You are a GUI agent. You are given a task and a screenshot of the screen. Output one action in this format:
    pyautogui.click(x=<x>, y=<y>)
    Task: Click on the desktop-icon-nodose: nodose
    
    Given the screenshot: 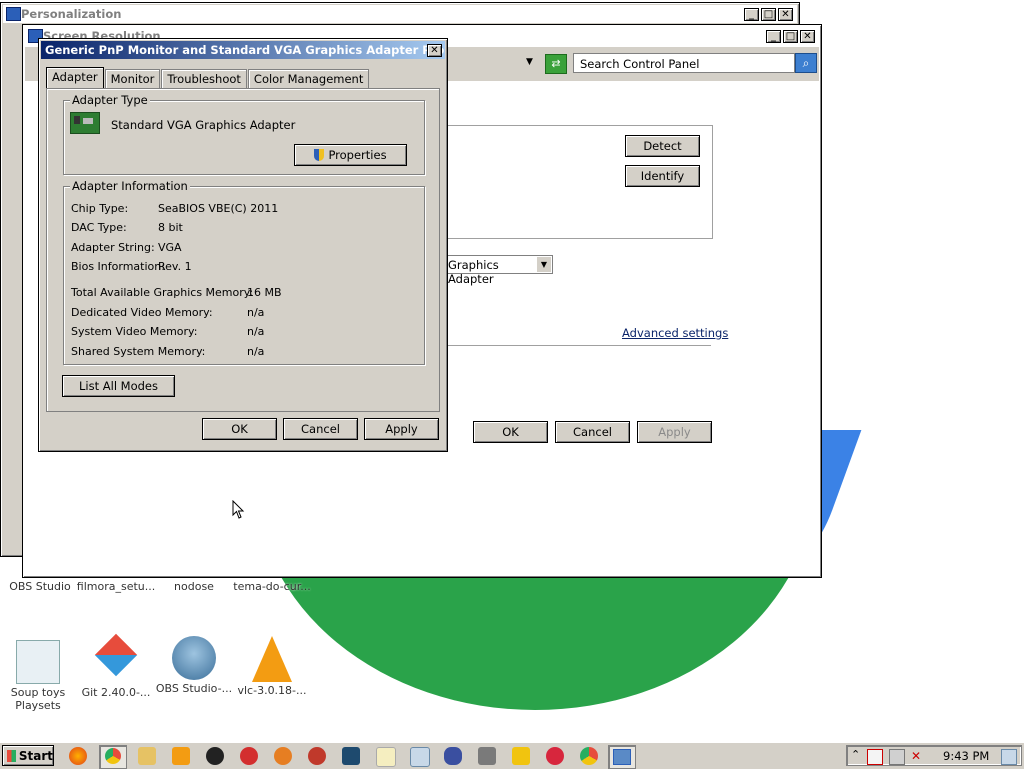 What is the action you would take?
    pyautogui.click(x=194, y=578)
    